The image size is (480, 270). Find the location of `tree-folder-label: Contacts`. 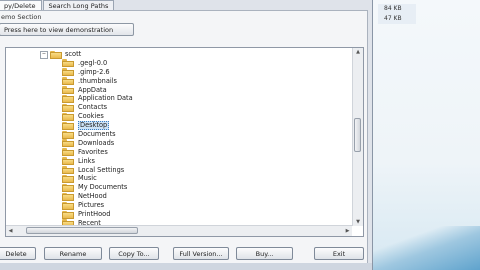

tree-folder-label: Contacts is located at coordinates (93, 107).